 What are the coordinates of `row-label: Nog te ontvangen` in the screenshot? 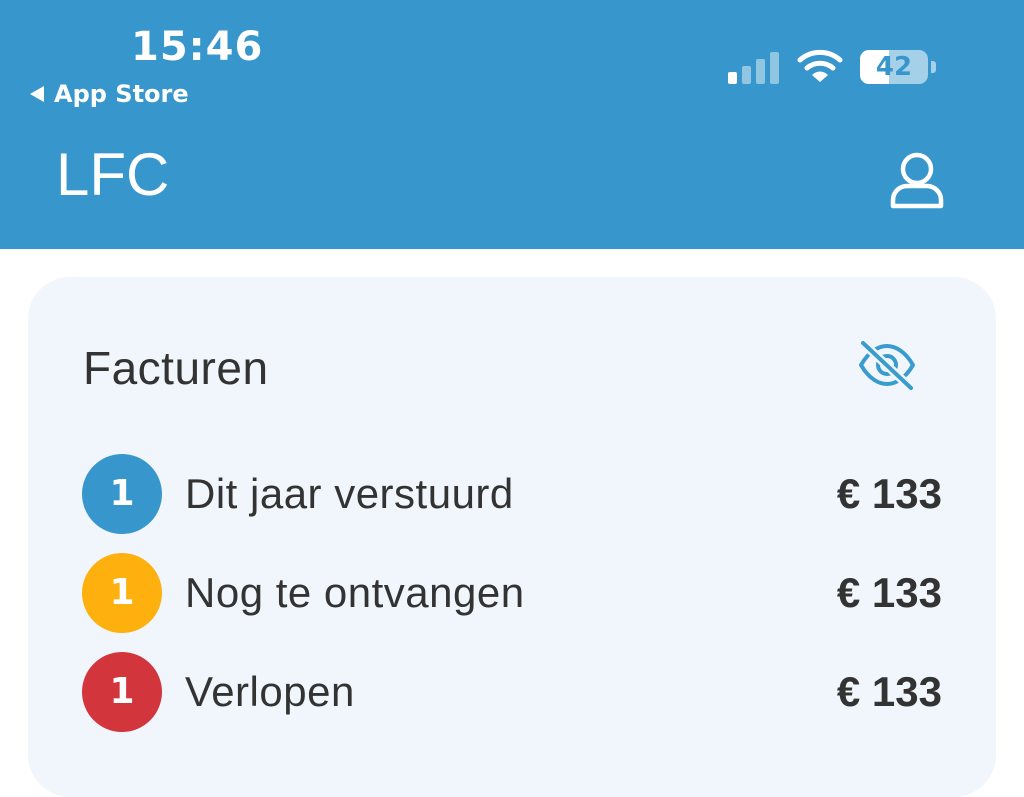 It's located at (355, 592).